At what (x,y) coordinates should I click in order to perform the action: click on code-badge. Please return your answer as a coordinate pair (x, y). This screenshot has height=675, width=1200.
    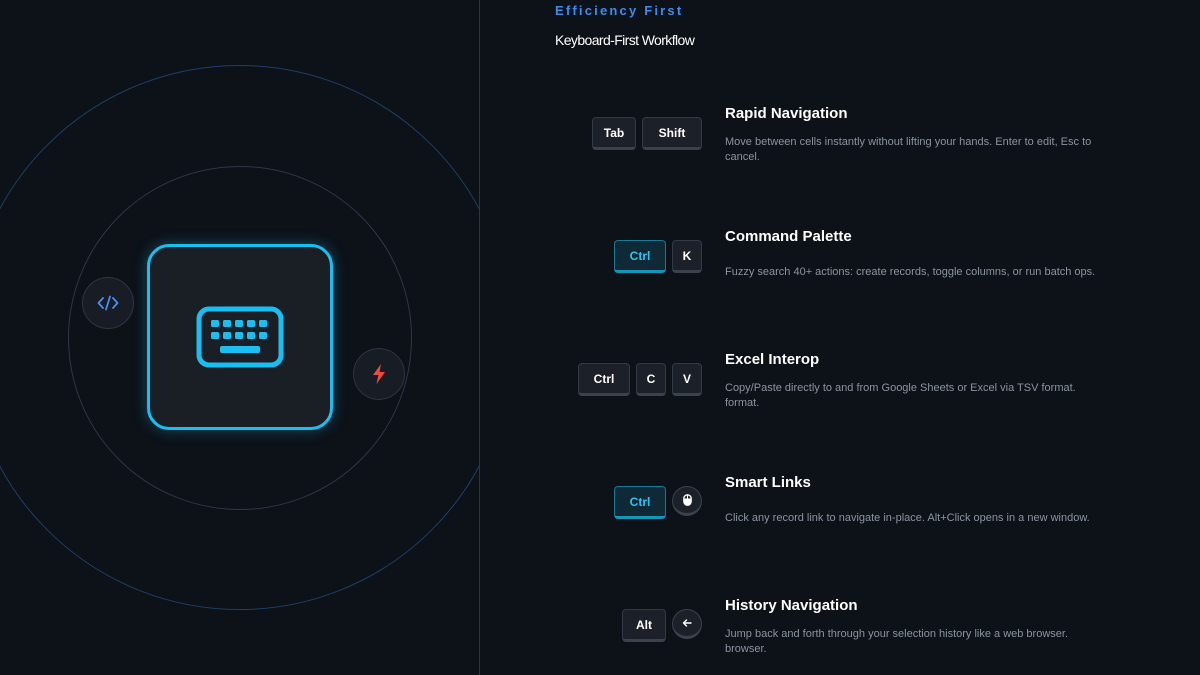
    Looking at the image, I should click on (108, 303).